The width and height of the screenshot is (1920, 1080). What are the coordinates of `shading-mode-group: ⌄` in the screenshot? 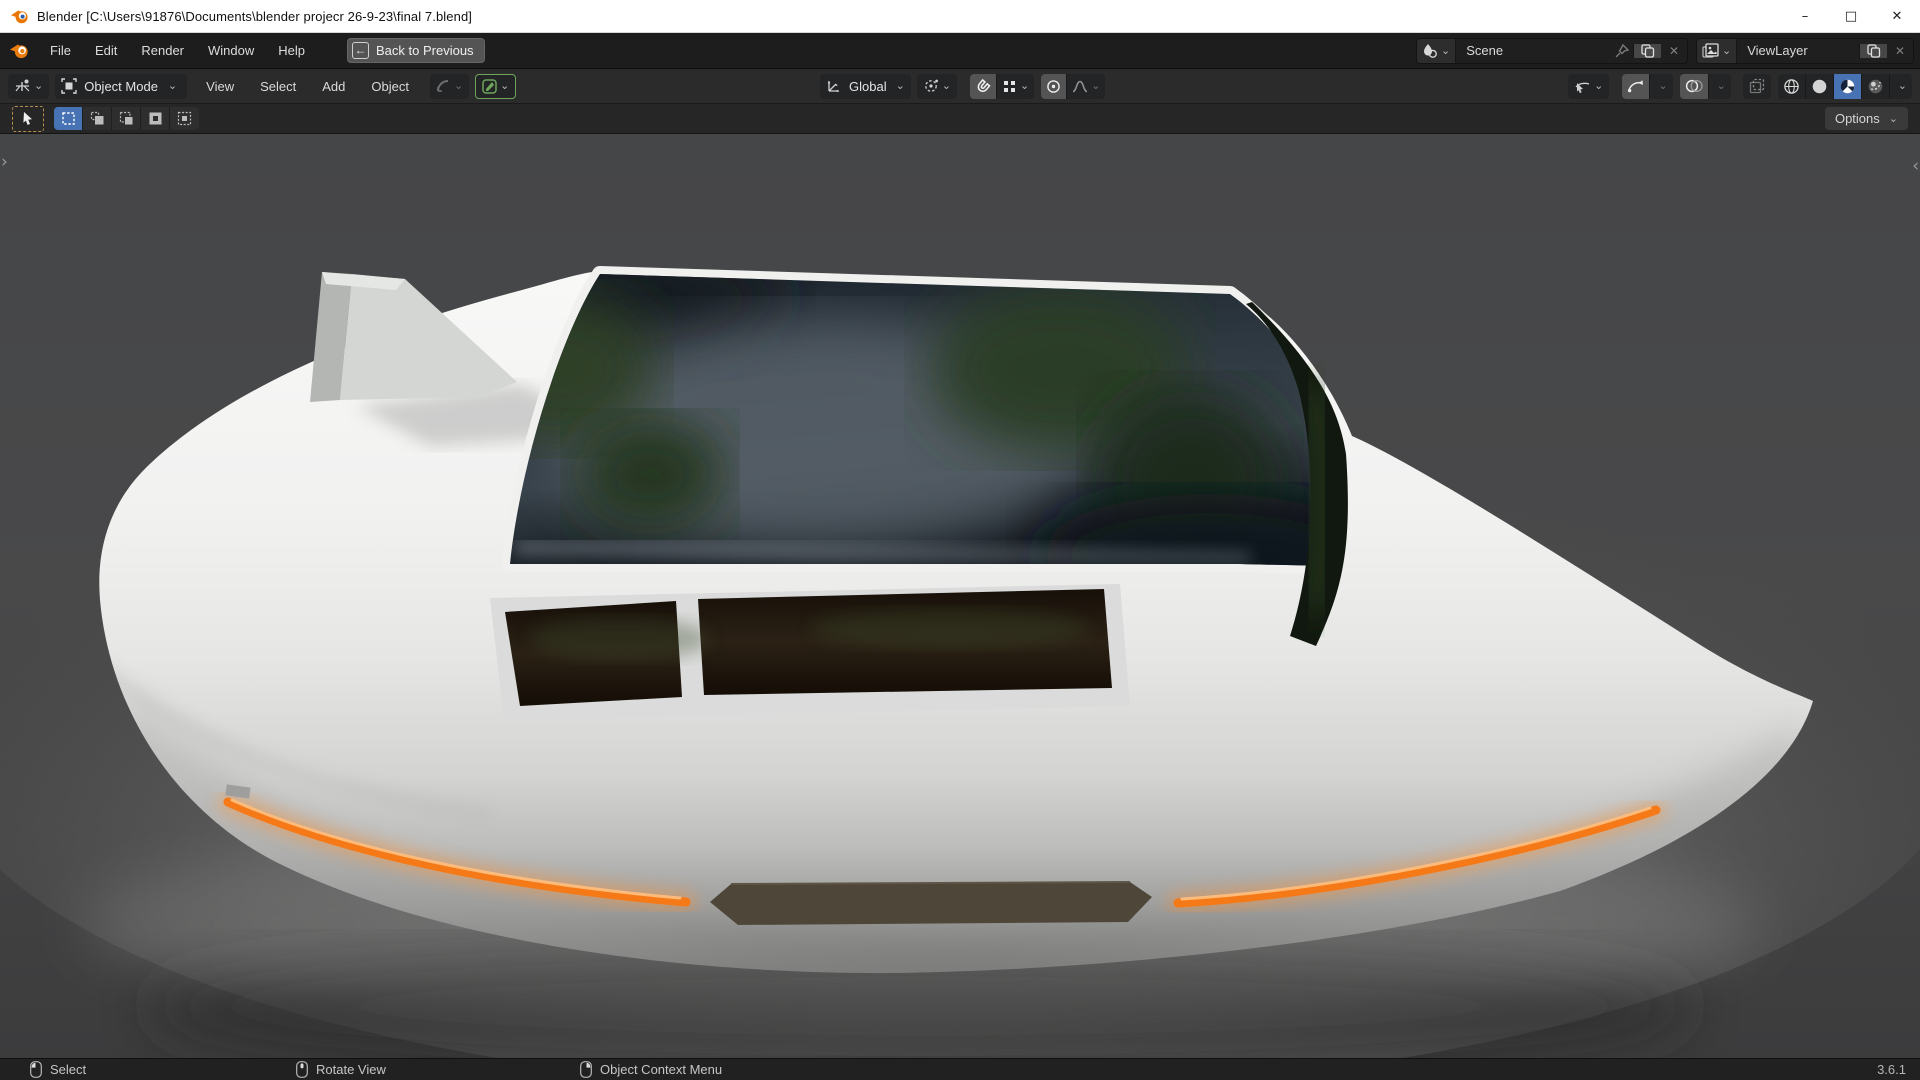 It's located at (1844, 86).